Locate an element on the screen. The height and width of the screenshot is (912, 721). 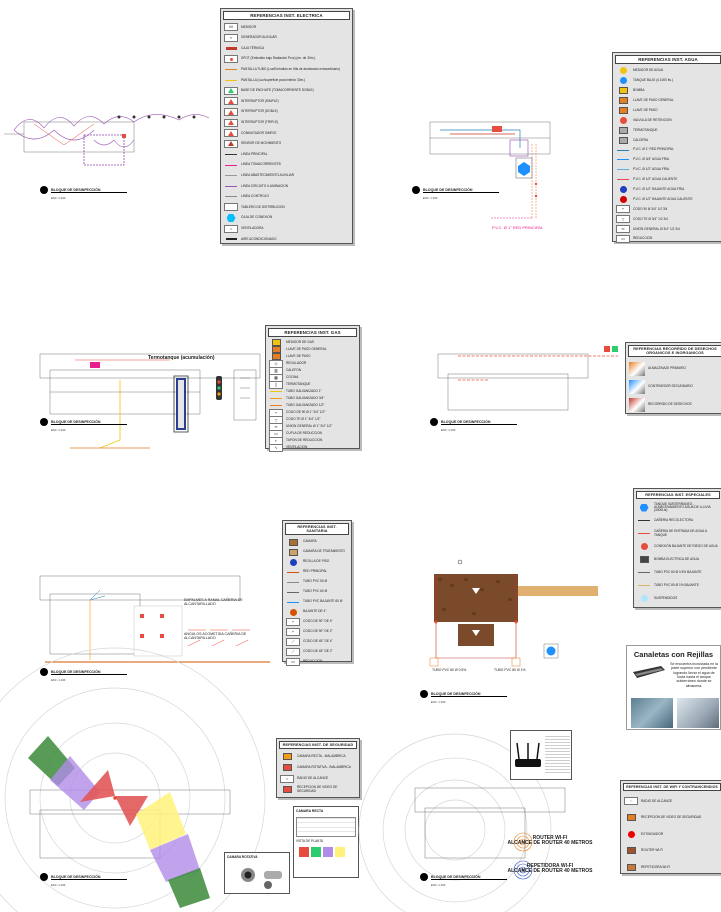
legend-item: RED PRINCIPAL is located at coordinates (317, 572).